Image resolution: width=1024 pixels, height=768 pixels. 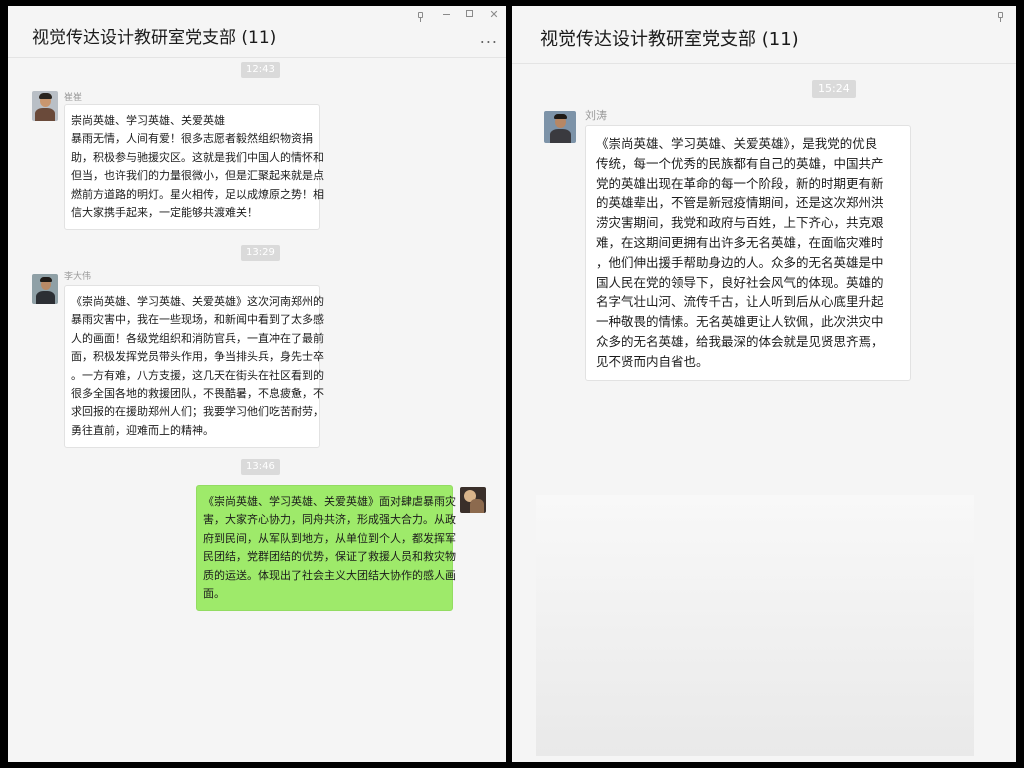 What do you see at coordinates (142, 430) in the screenshot?
I see `message-line: 勇往直前，迎难而上的精神。` at bounding box center [142, 430].